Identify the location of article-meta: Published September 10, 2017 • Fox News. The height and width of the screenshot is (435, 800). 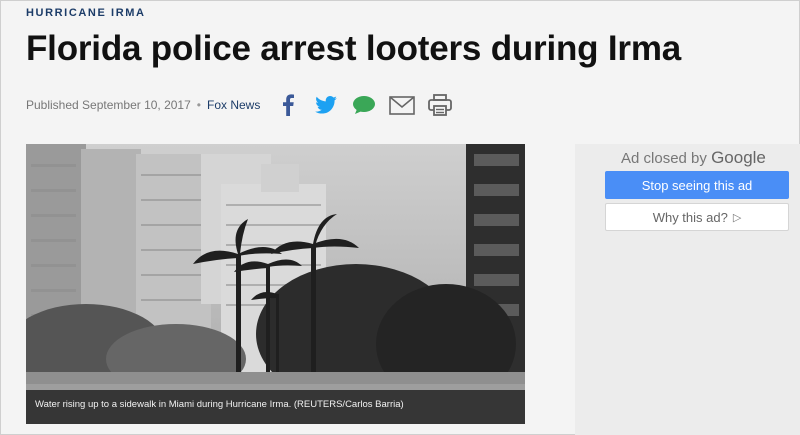
(143, 105).